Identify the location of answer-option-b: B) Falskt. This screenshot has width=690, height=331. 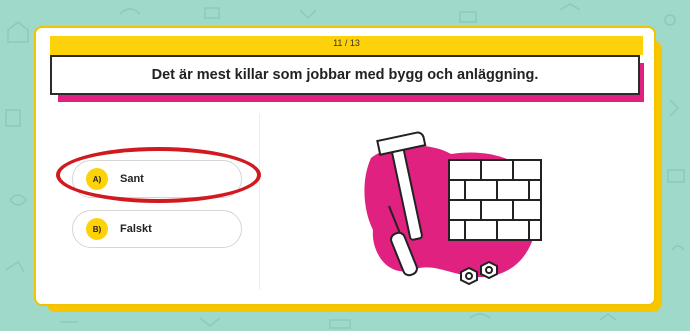
(157, 229).